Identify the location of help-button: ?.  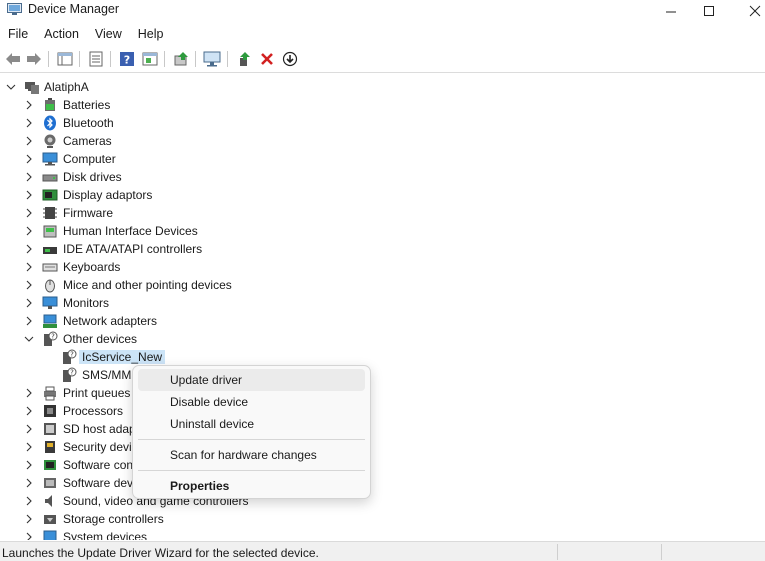
(127, 59).